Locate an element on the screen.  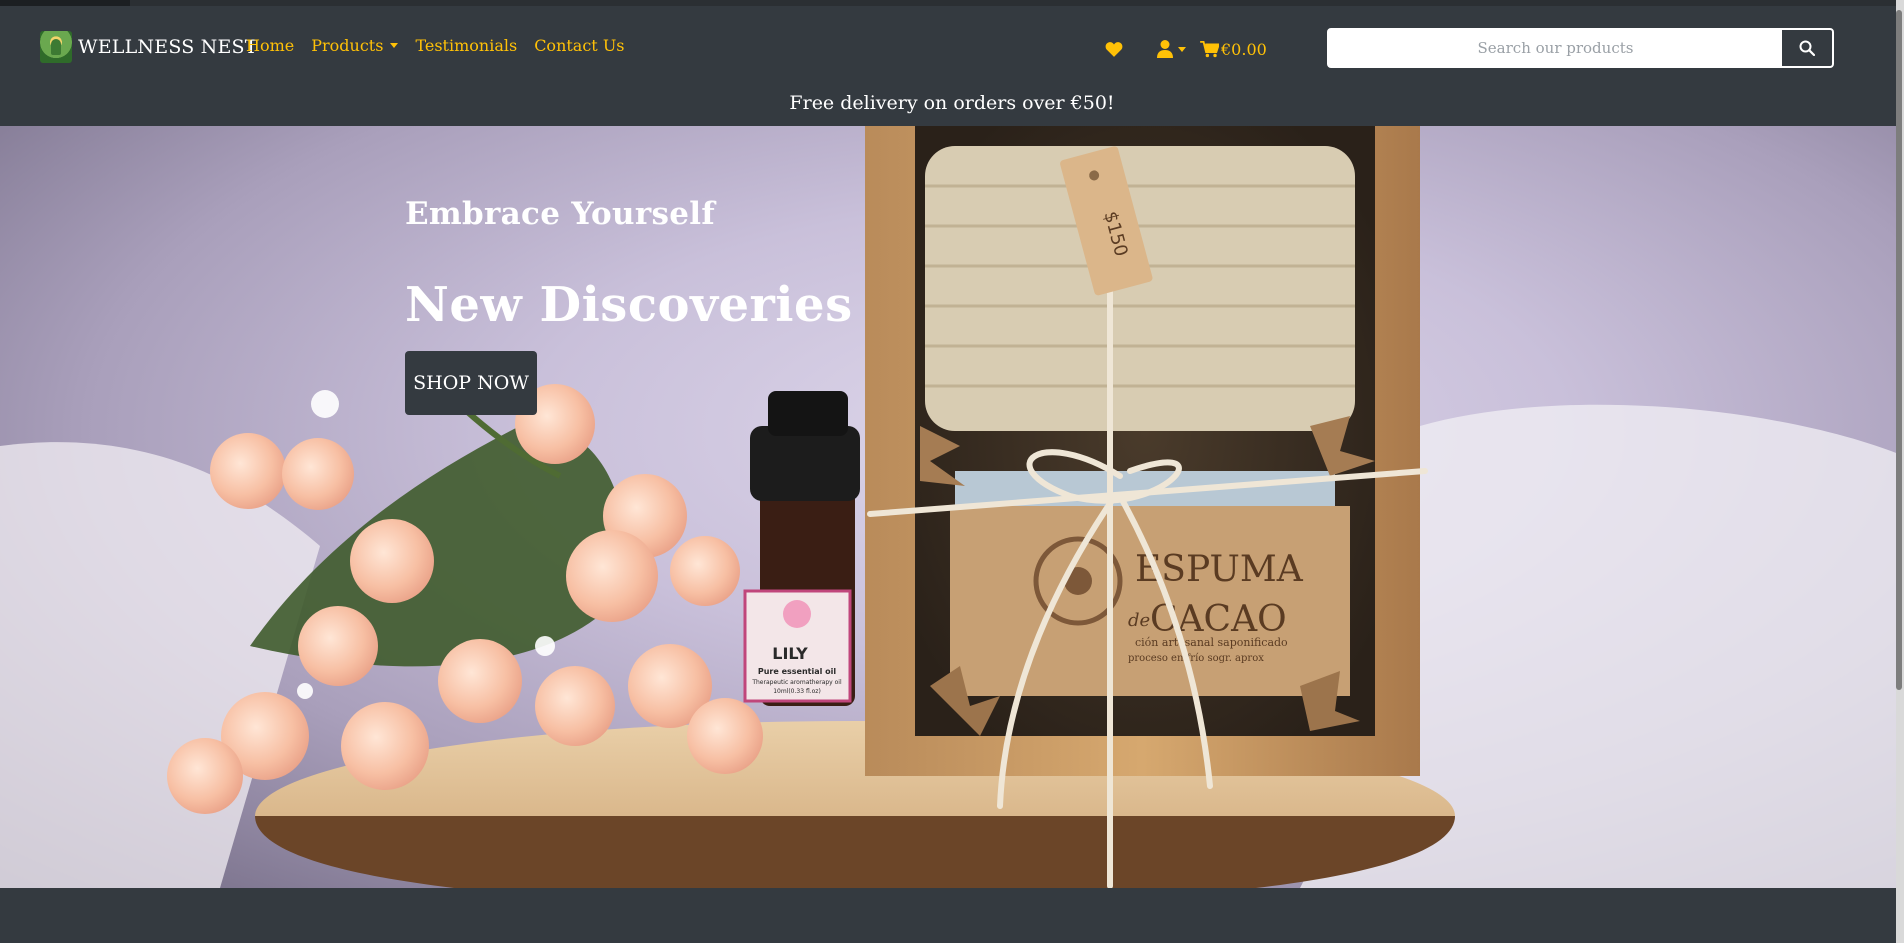
hero-subtitle: Embrace Yourself is located at coordinates (560, 214).